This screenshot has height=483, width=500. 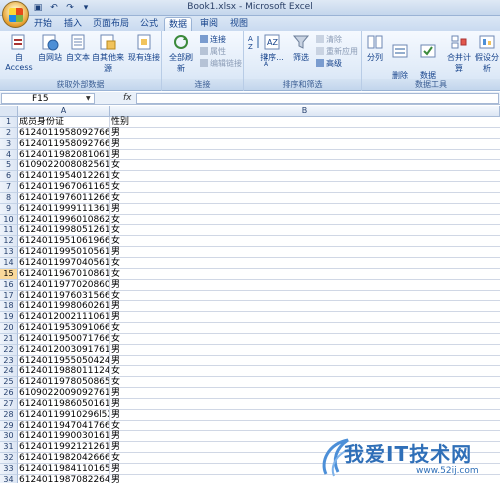 I want to click on row-header: 25, so click(x=9, y=383).